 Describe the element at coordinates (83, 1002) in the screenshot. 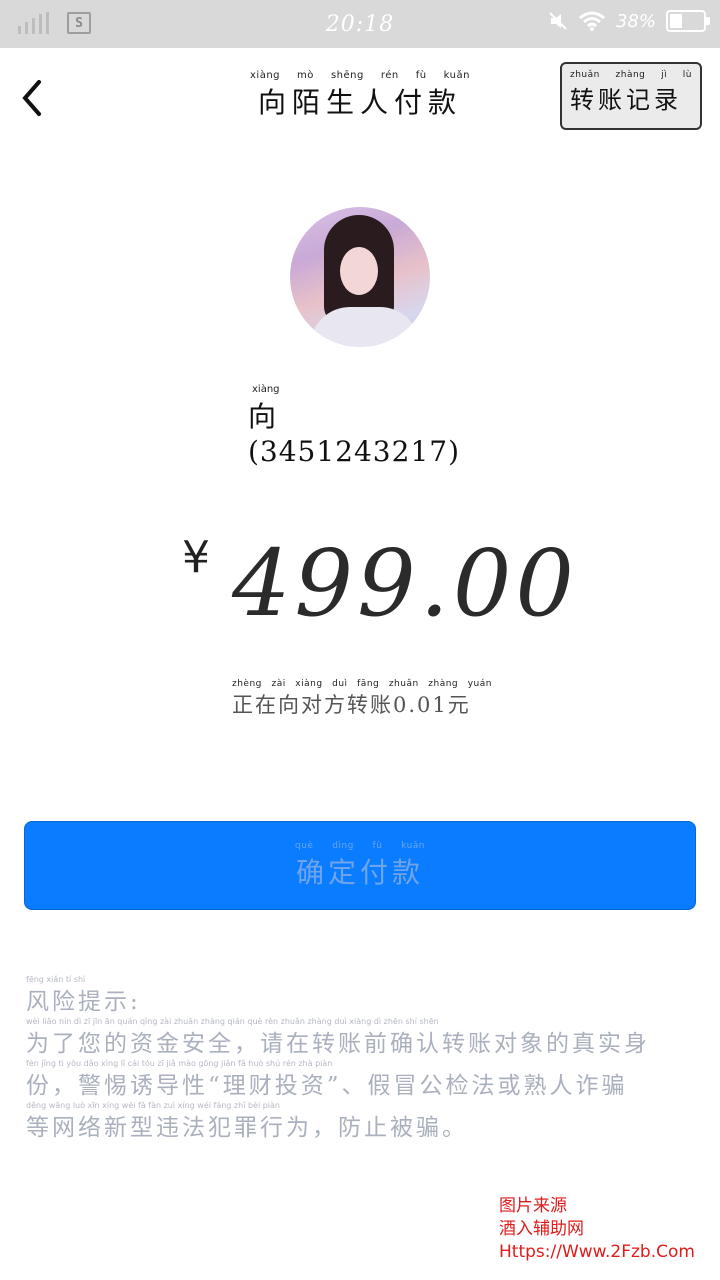

I see `risk-title: 风险提示:` at that location.